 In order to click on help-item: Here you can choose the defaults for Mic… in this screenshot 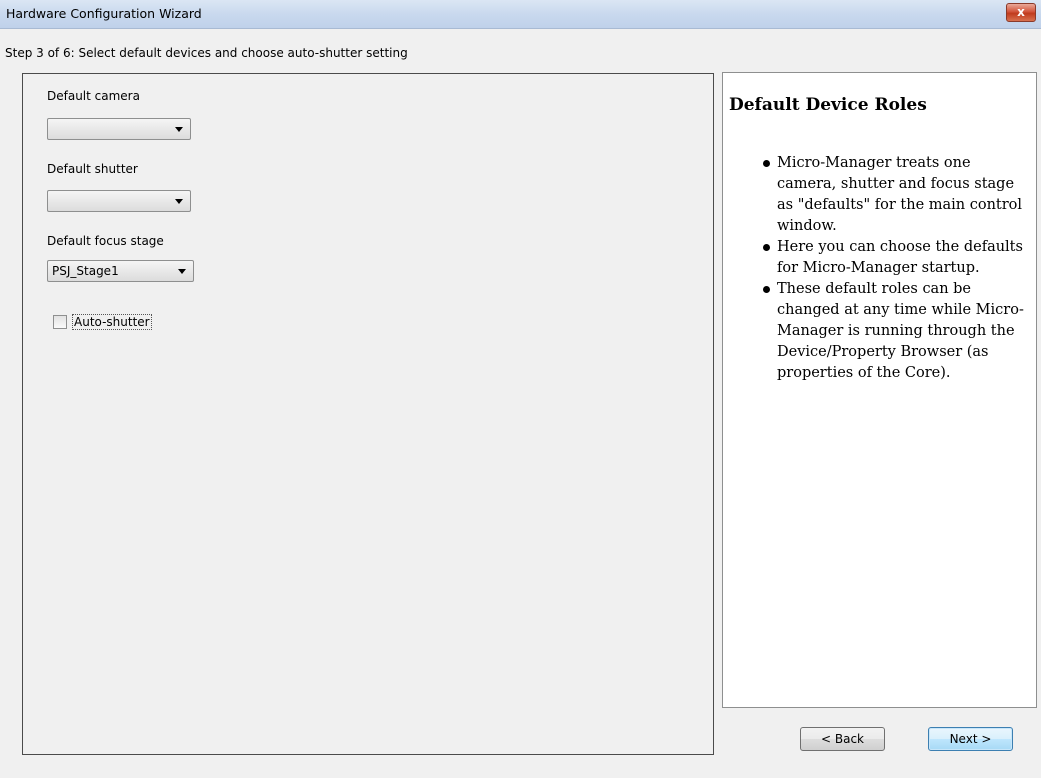, I will do `click(898, 258)`.